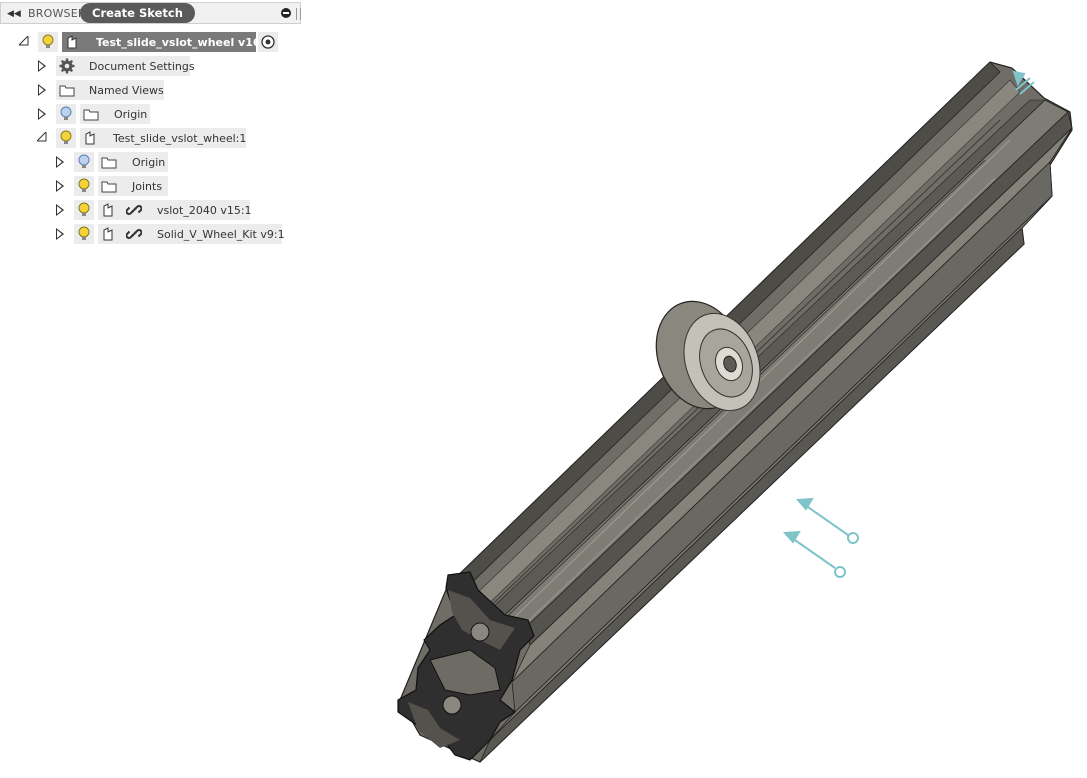  I want to click on tree-row-vslot: vslot_2040 v15:1, so click(127, 210).